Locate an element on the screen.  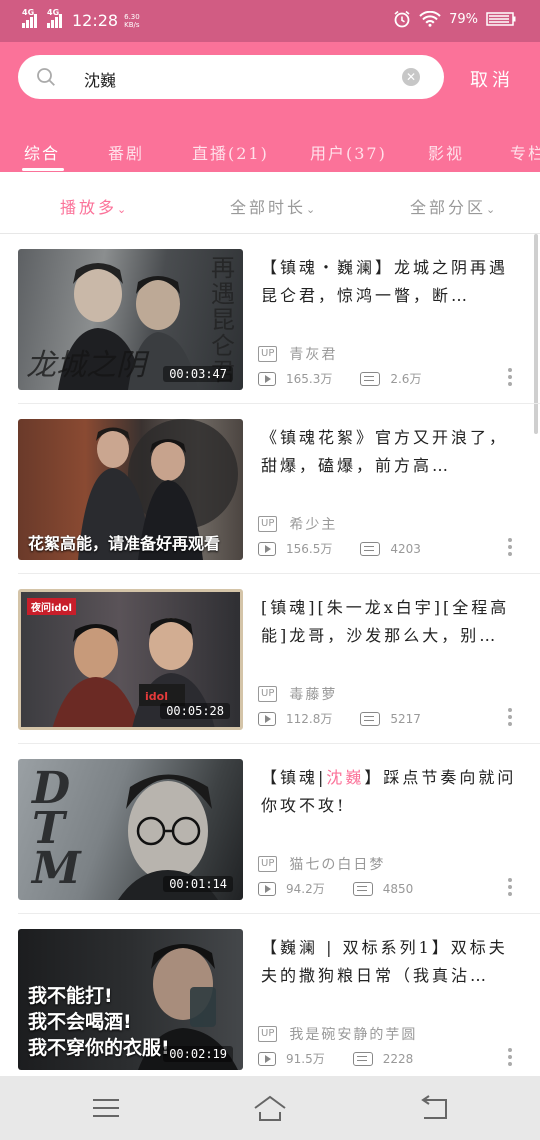
video-duration: 00:03:47 is located at coordinates (198, 374).